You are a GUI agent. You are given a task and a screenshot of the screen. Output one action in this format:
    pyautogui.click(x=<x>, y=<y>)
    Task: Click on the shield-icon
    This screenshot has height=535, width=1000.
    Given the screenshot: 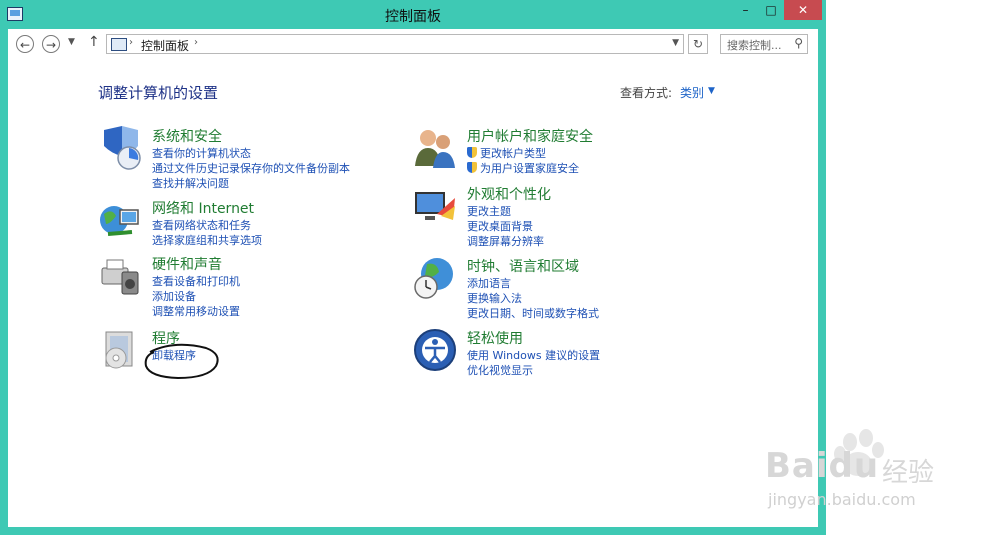 What is the action you would take?
    pyautogui.click(x=122, y=148)
    